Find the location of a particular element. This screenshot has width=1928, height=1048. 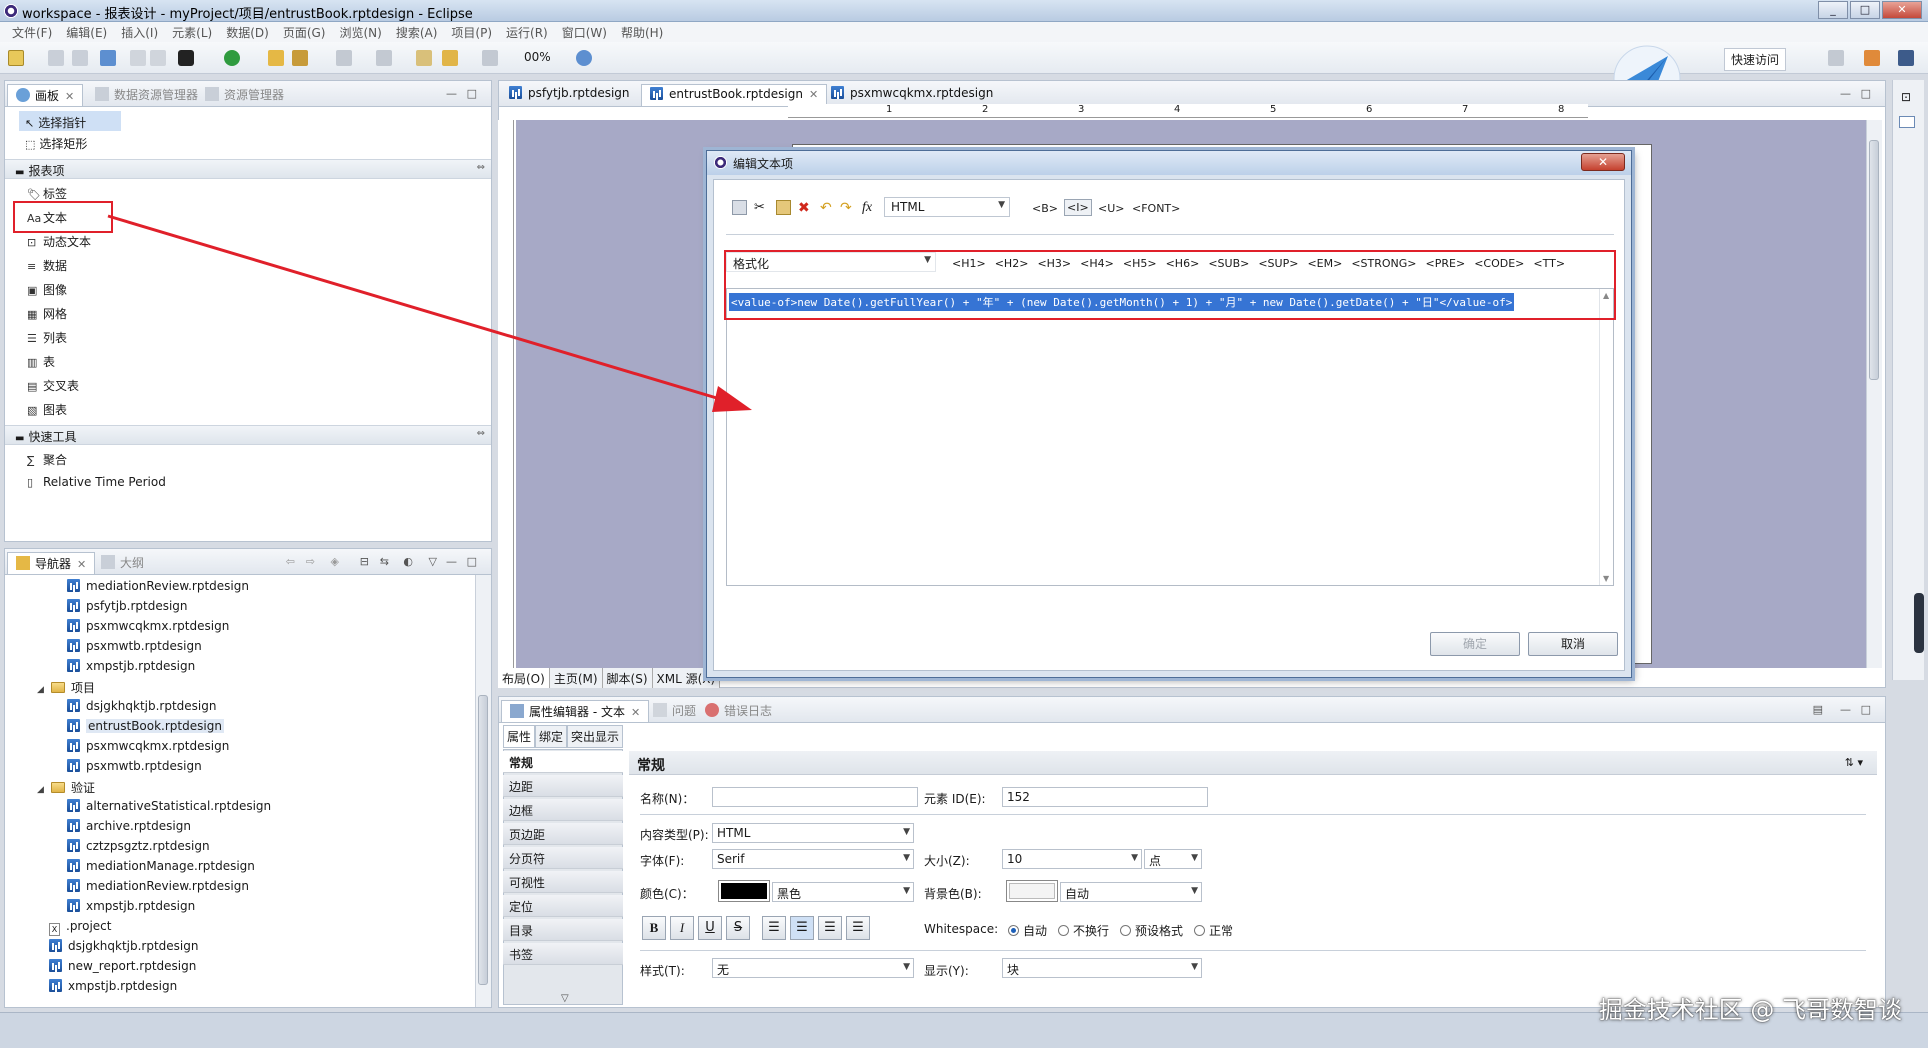

maximize-icon: □ is located at coordinates (472, 93).